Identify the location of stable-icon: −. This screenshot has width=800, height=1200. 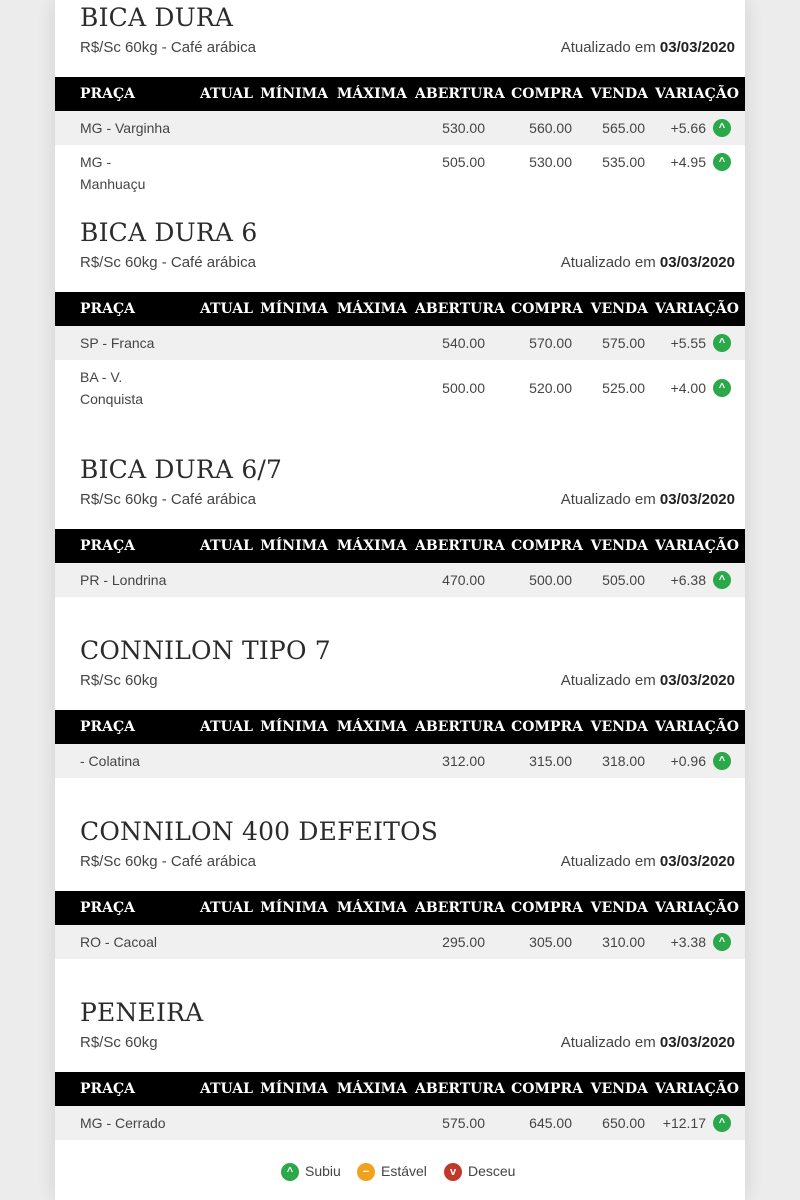
(366, 1172).